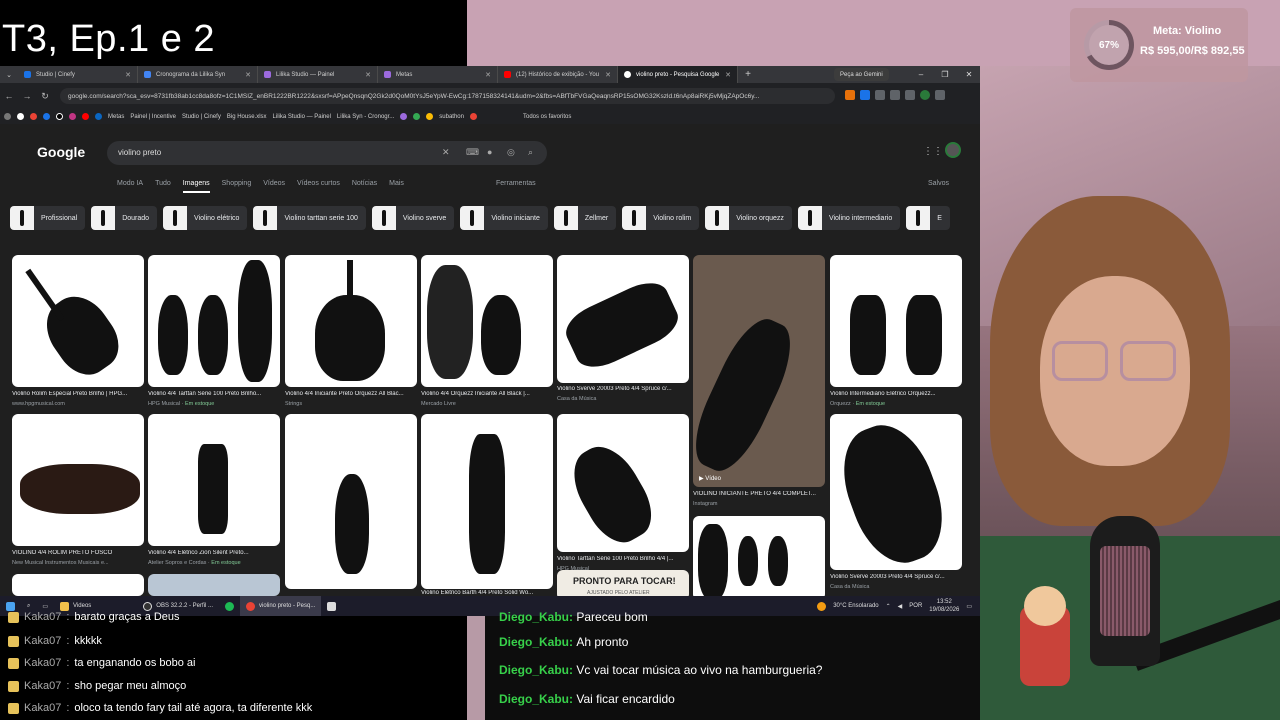 The image size is (1280, 720). I want to click on filter-videos: Vídeos, so click(274, 186).